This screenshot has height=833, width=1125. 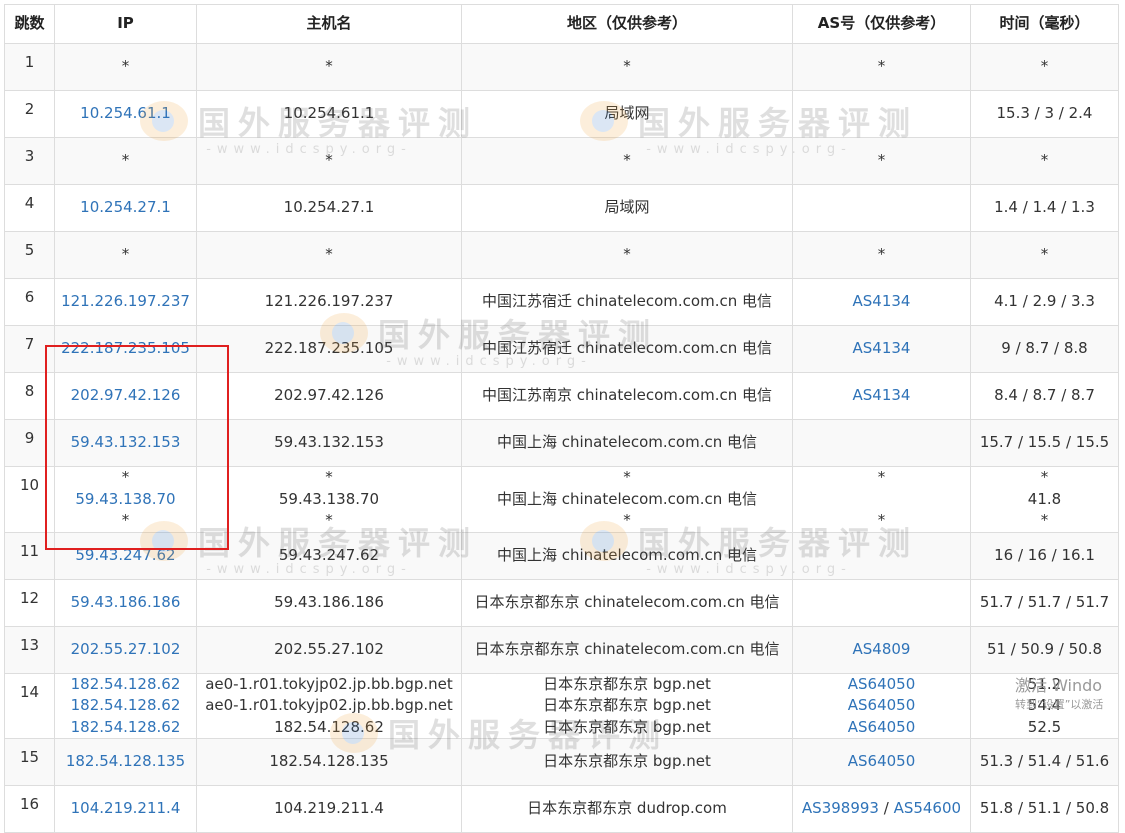 I want to click on region-cell: 中国江苏南京 chinatelecom.com.cn 电信, so click(x=627, y=396).